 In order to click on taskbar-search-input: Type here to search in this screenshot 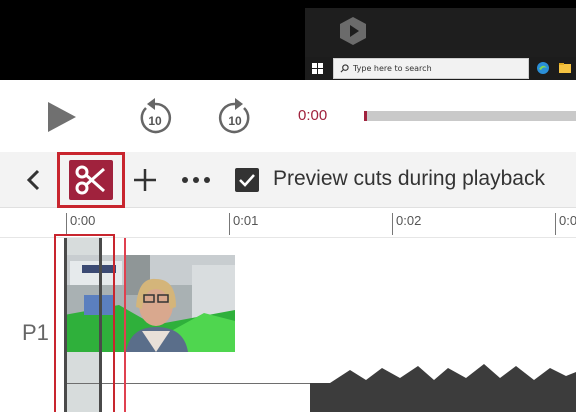, I will do `click(431, 68)`.